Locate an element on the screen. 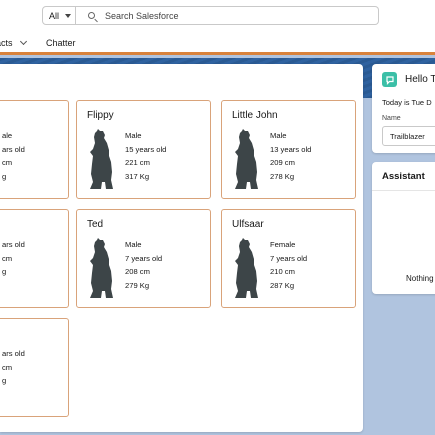  bear-tile: Flippy Male 15 years old 221 cm 317 Kg is located at coordinates (143, 149).